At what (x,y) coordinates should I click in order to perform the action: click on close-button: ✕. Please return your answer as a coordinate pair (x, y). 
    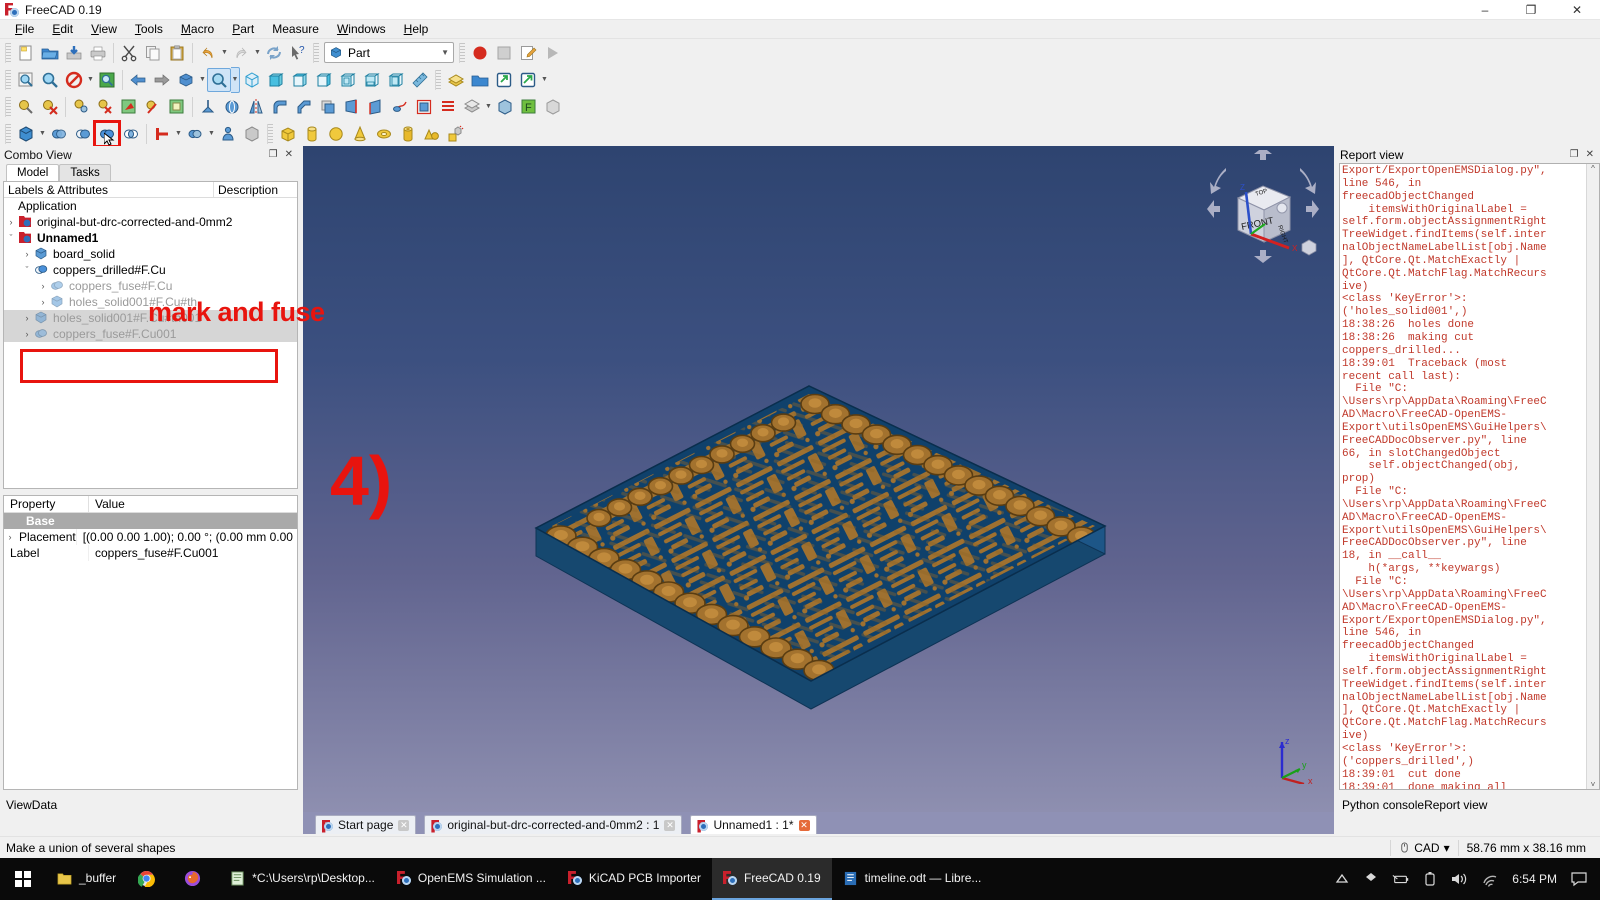
    Looking at the image, I should click on (1577, 10).